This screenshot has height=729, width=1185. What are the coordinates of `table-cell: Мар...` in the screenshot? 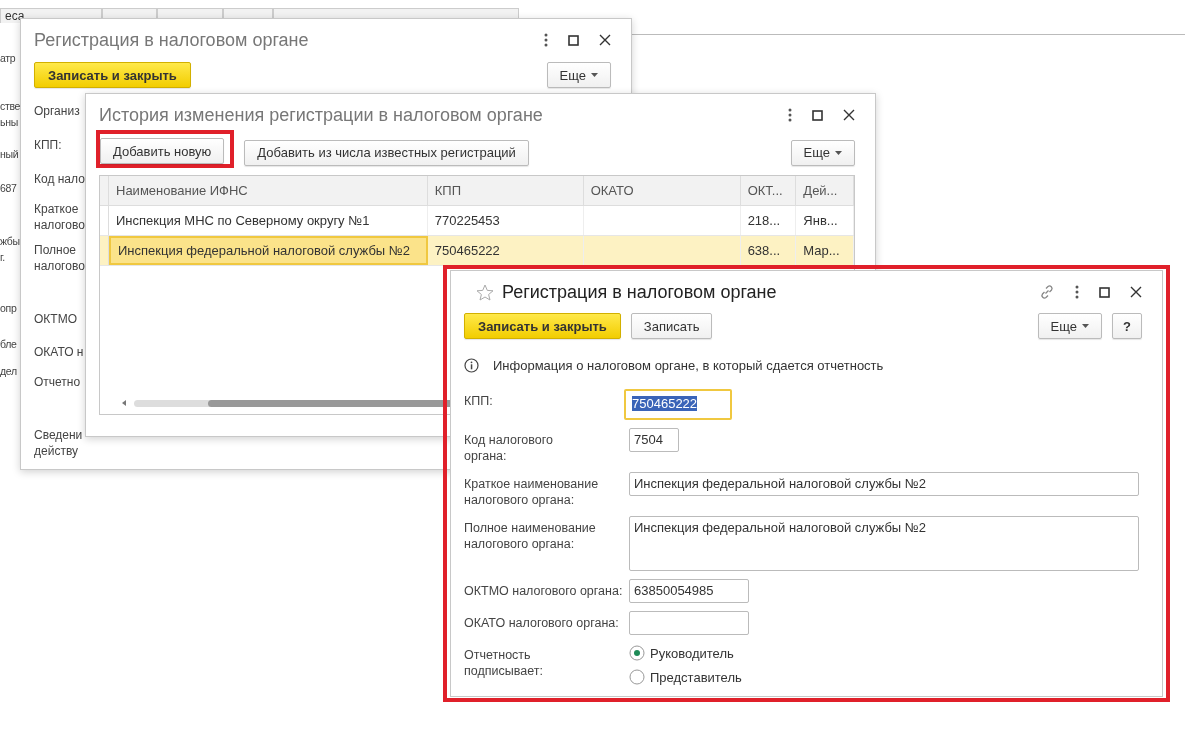 It's located at (821, 250).